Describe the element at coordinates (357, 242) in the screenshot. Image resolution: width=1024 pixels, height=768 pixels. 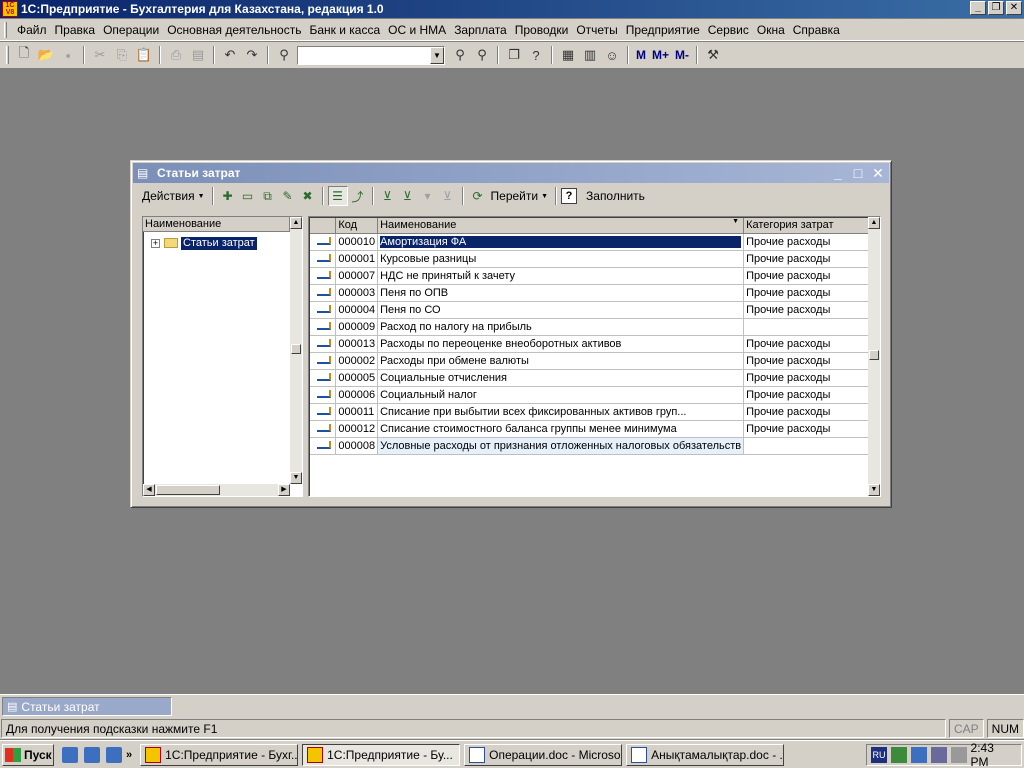
I see `code-cell: 000010` at that location.